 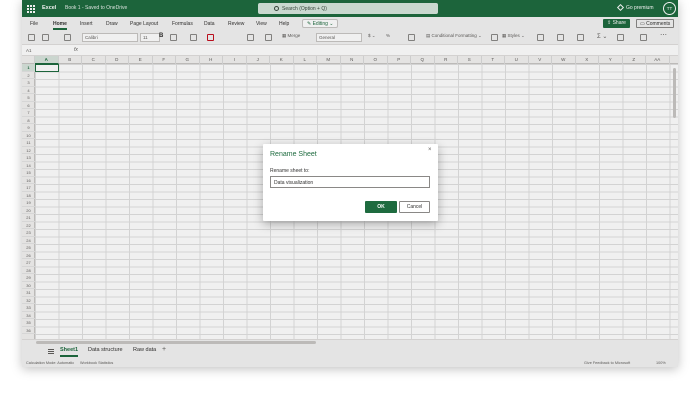 I want to click on ok-button: OK, so click(x=381, y=207).